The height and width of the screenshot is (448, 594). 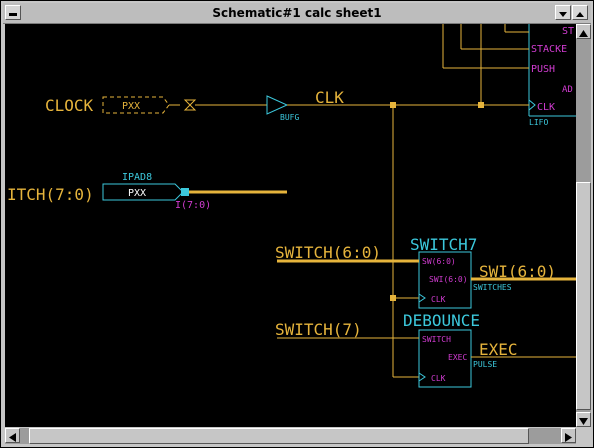 I want to click on clock-port-label: CLOCK, so click(x=69, y=105).